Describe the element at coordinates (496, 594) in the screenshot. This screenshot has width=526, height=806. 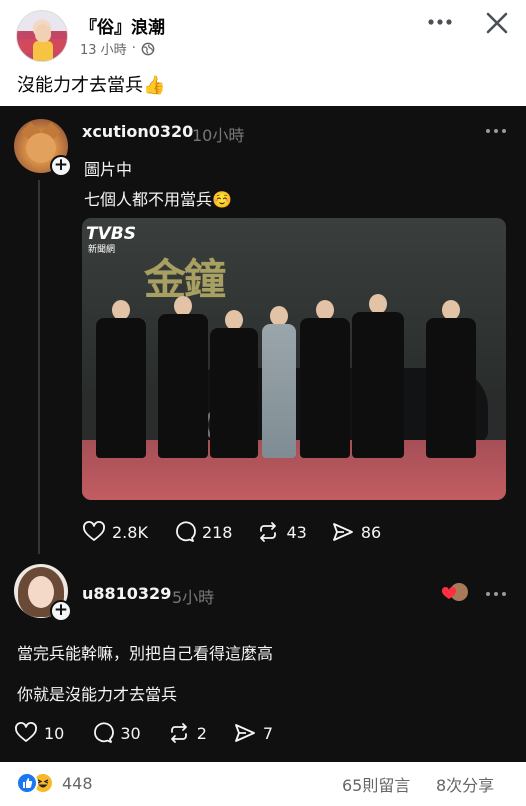
I see `reply-more-icon` at that location.